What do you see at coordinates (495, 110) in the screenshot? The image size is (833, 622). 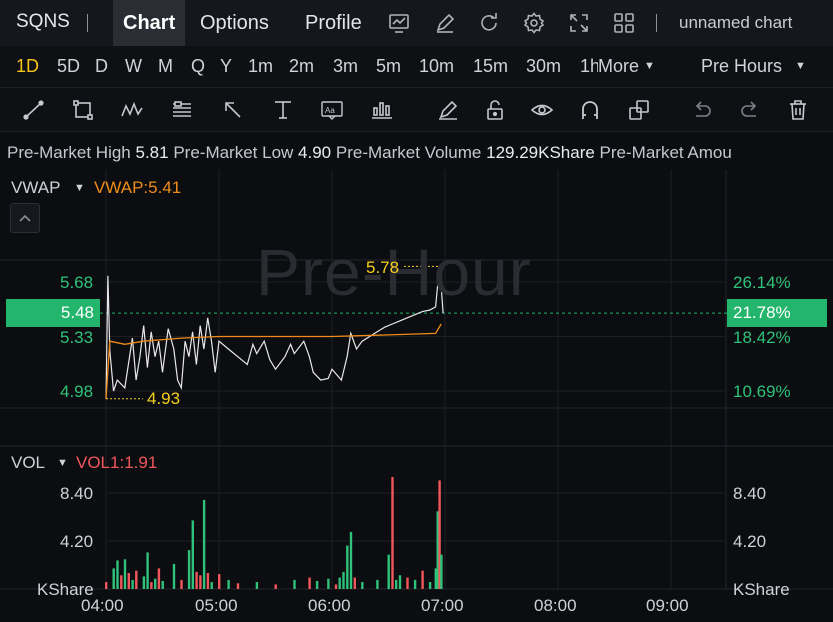 I see `lock-icon` at bounding box center [495, 110].